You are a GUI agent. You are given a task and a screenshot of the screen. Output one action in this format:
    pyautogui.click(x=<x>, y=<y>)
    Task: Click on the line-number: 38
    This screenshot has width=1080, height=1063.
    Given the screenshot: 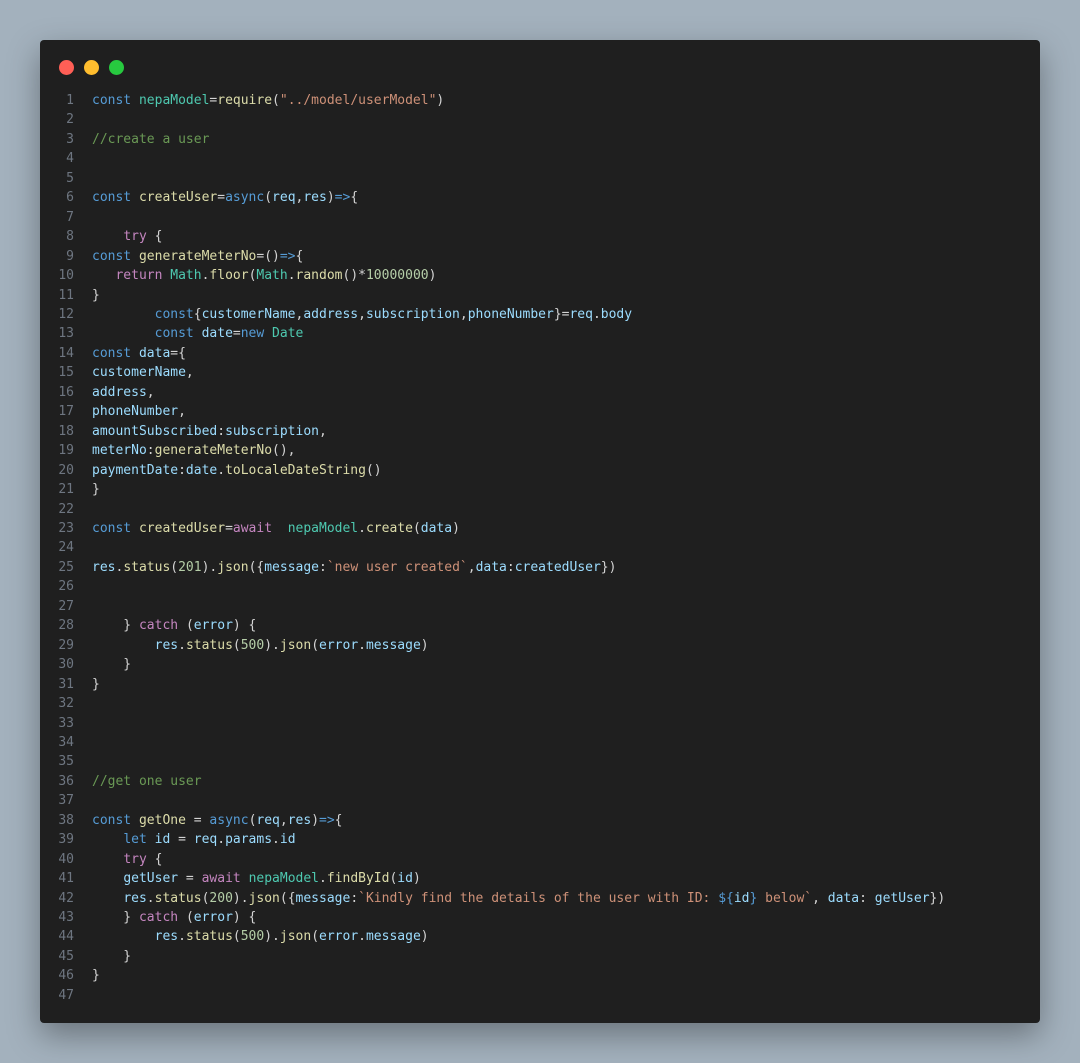 What is the action you would take?
    pyautogui.click(x=66, y=820)
    